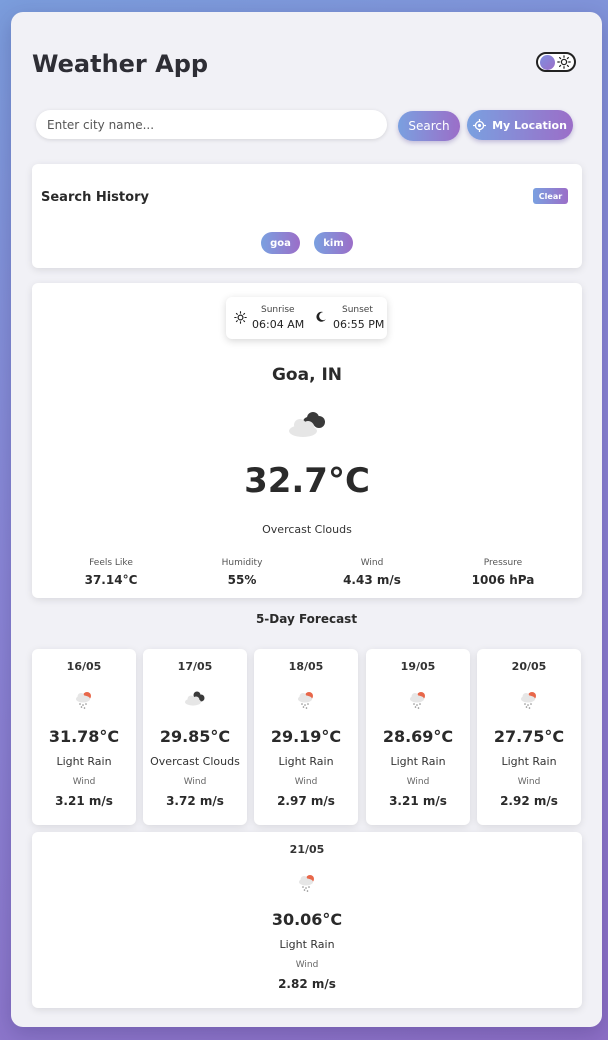 This screenshot has width=608, height=1040. Describe the element at coordinates (306, 318) in the screenshot. I see `sun-times-box: Sunrise 06:04 AM Sunset 06:55 PM` at that location.